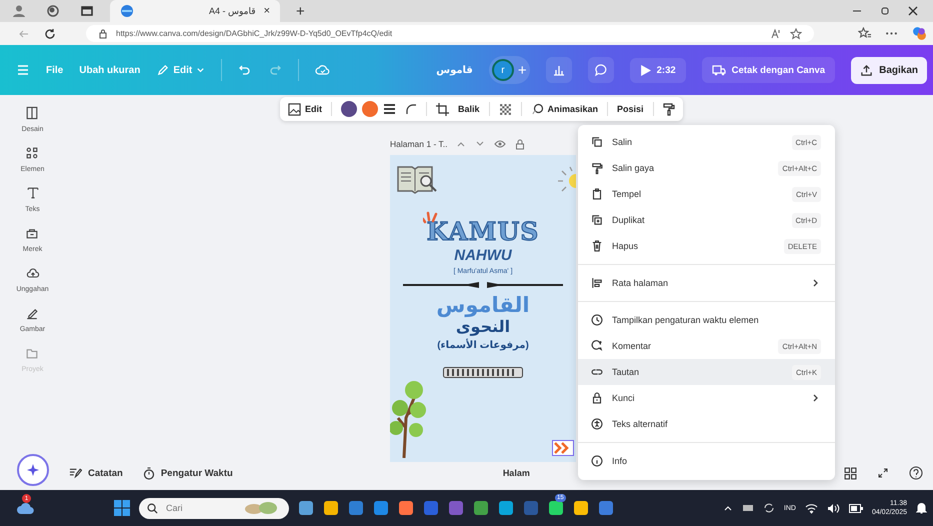 The image size is (933, 526). Describe the element at coordinates (658, 70) in the screenshot. I see `present-button: 2:32` at that location.